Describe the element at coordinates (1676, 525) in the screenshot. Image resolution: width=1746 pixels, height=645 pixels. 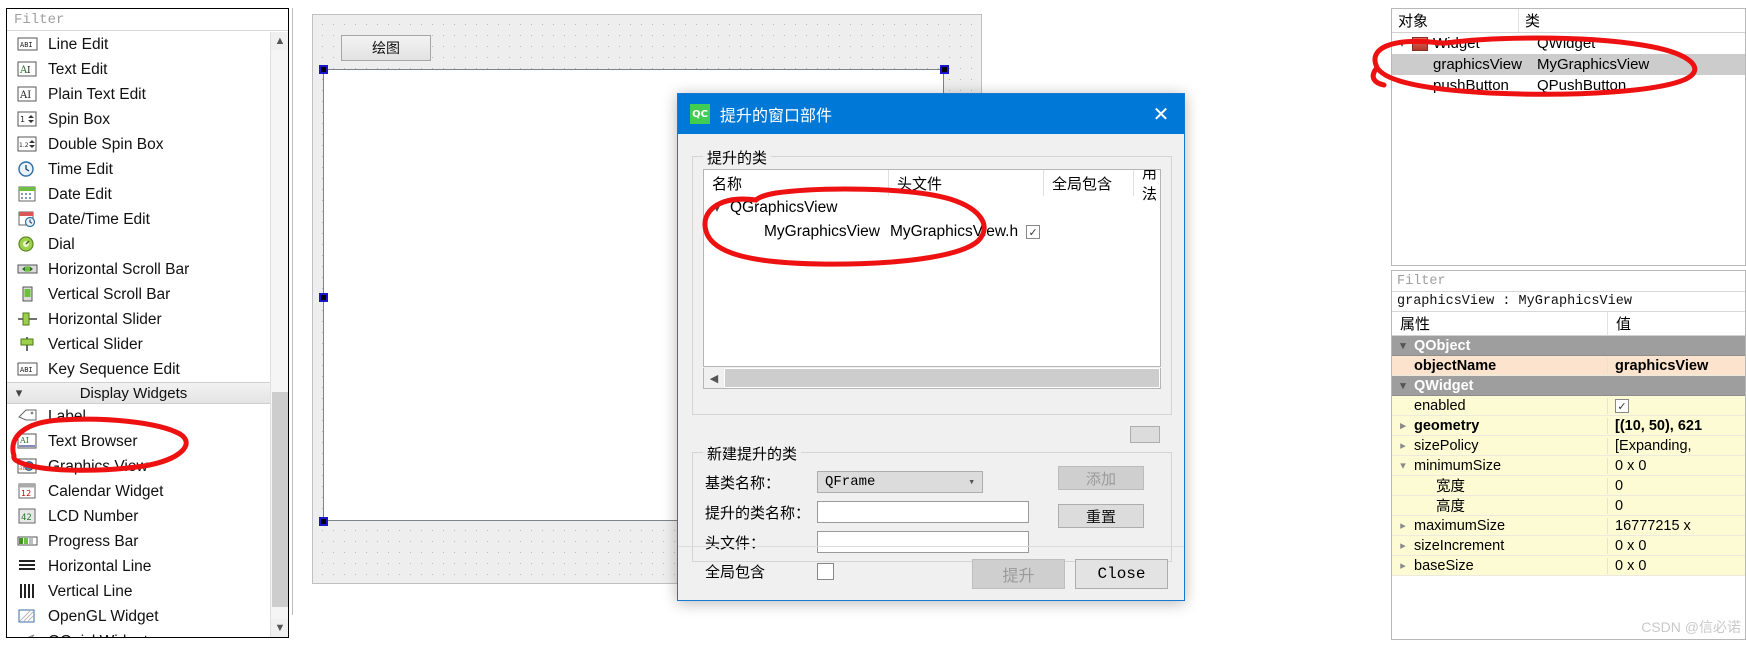
I see `property-value: 16777215 x` at that location.